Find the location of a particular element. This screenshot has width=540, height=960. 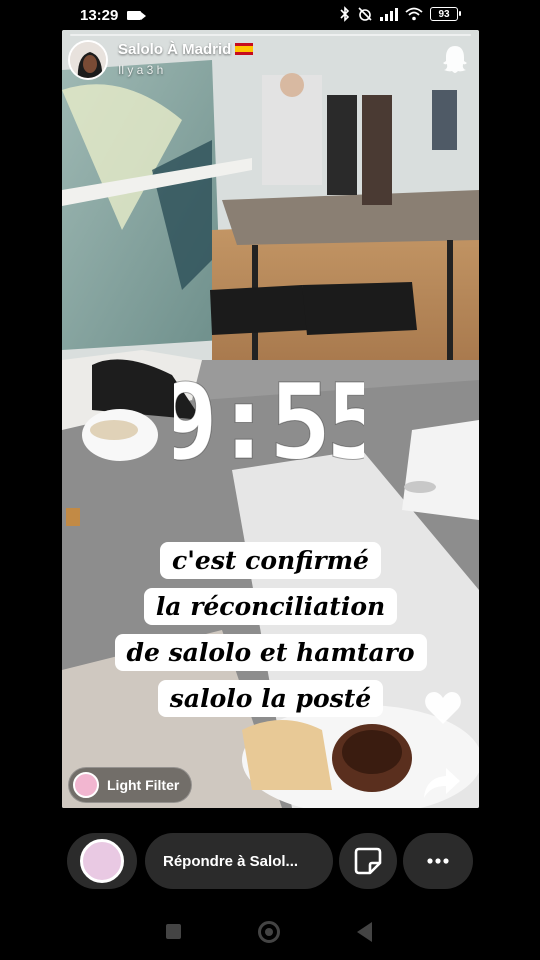

recents-icon is located at coordinates (173, 931).